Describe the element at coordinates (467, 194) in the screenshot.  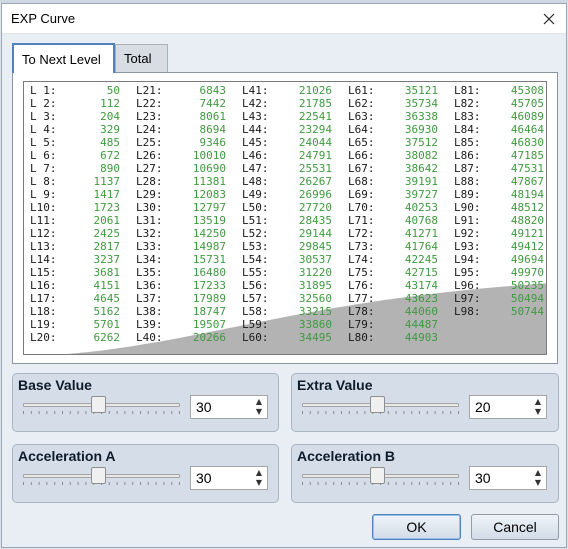
I see `level-label: L89:` at that location.